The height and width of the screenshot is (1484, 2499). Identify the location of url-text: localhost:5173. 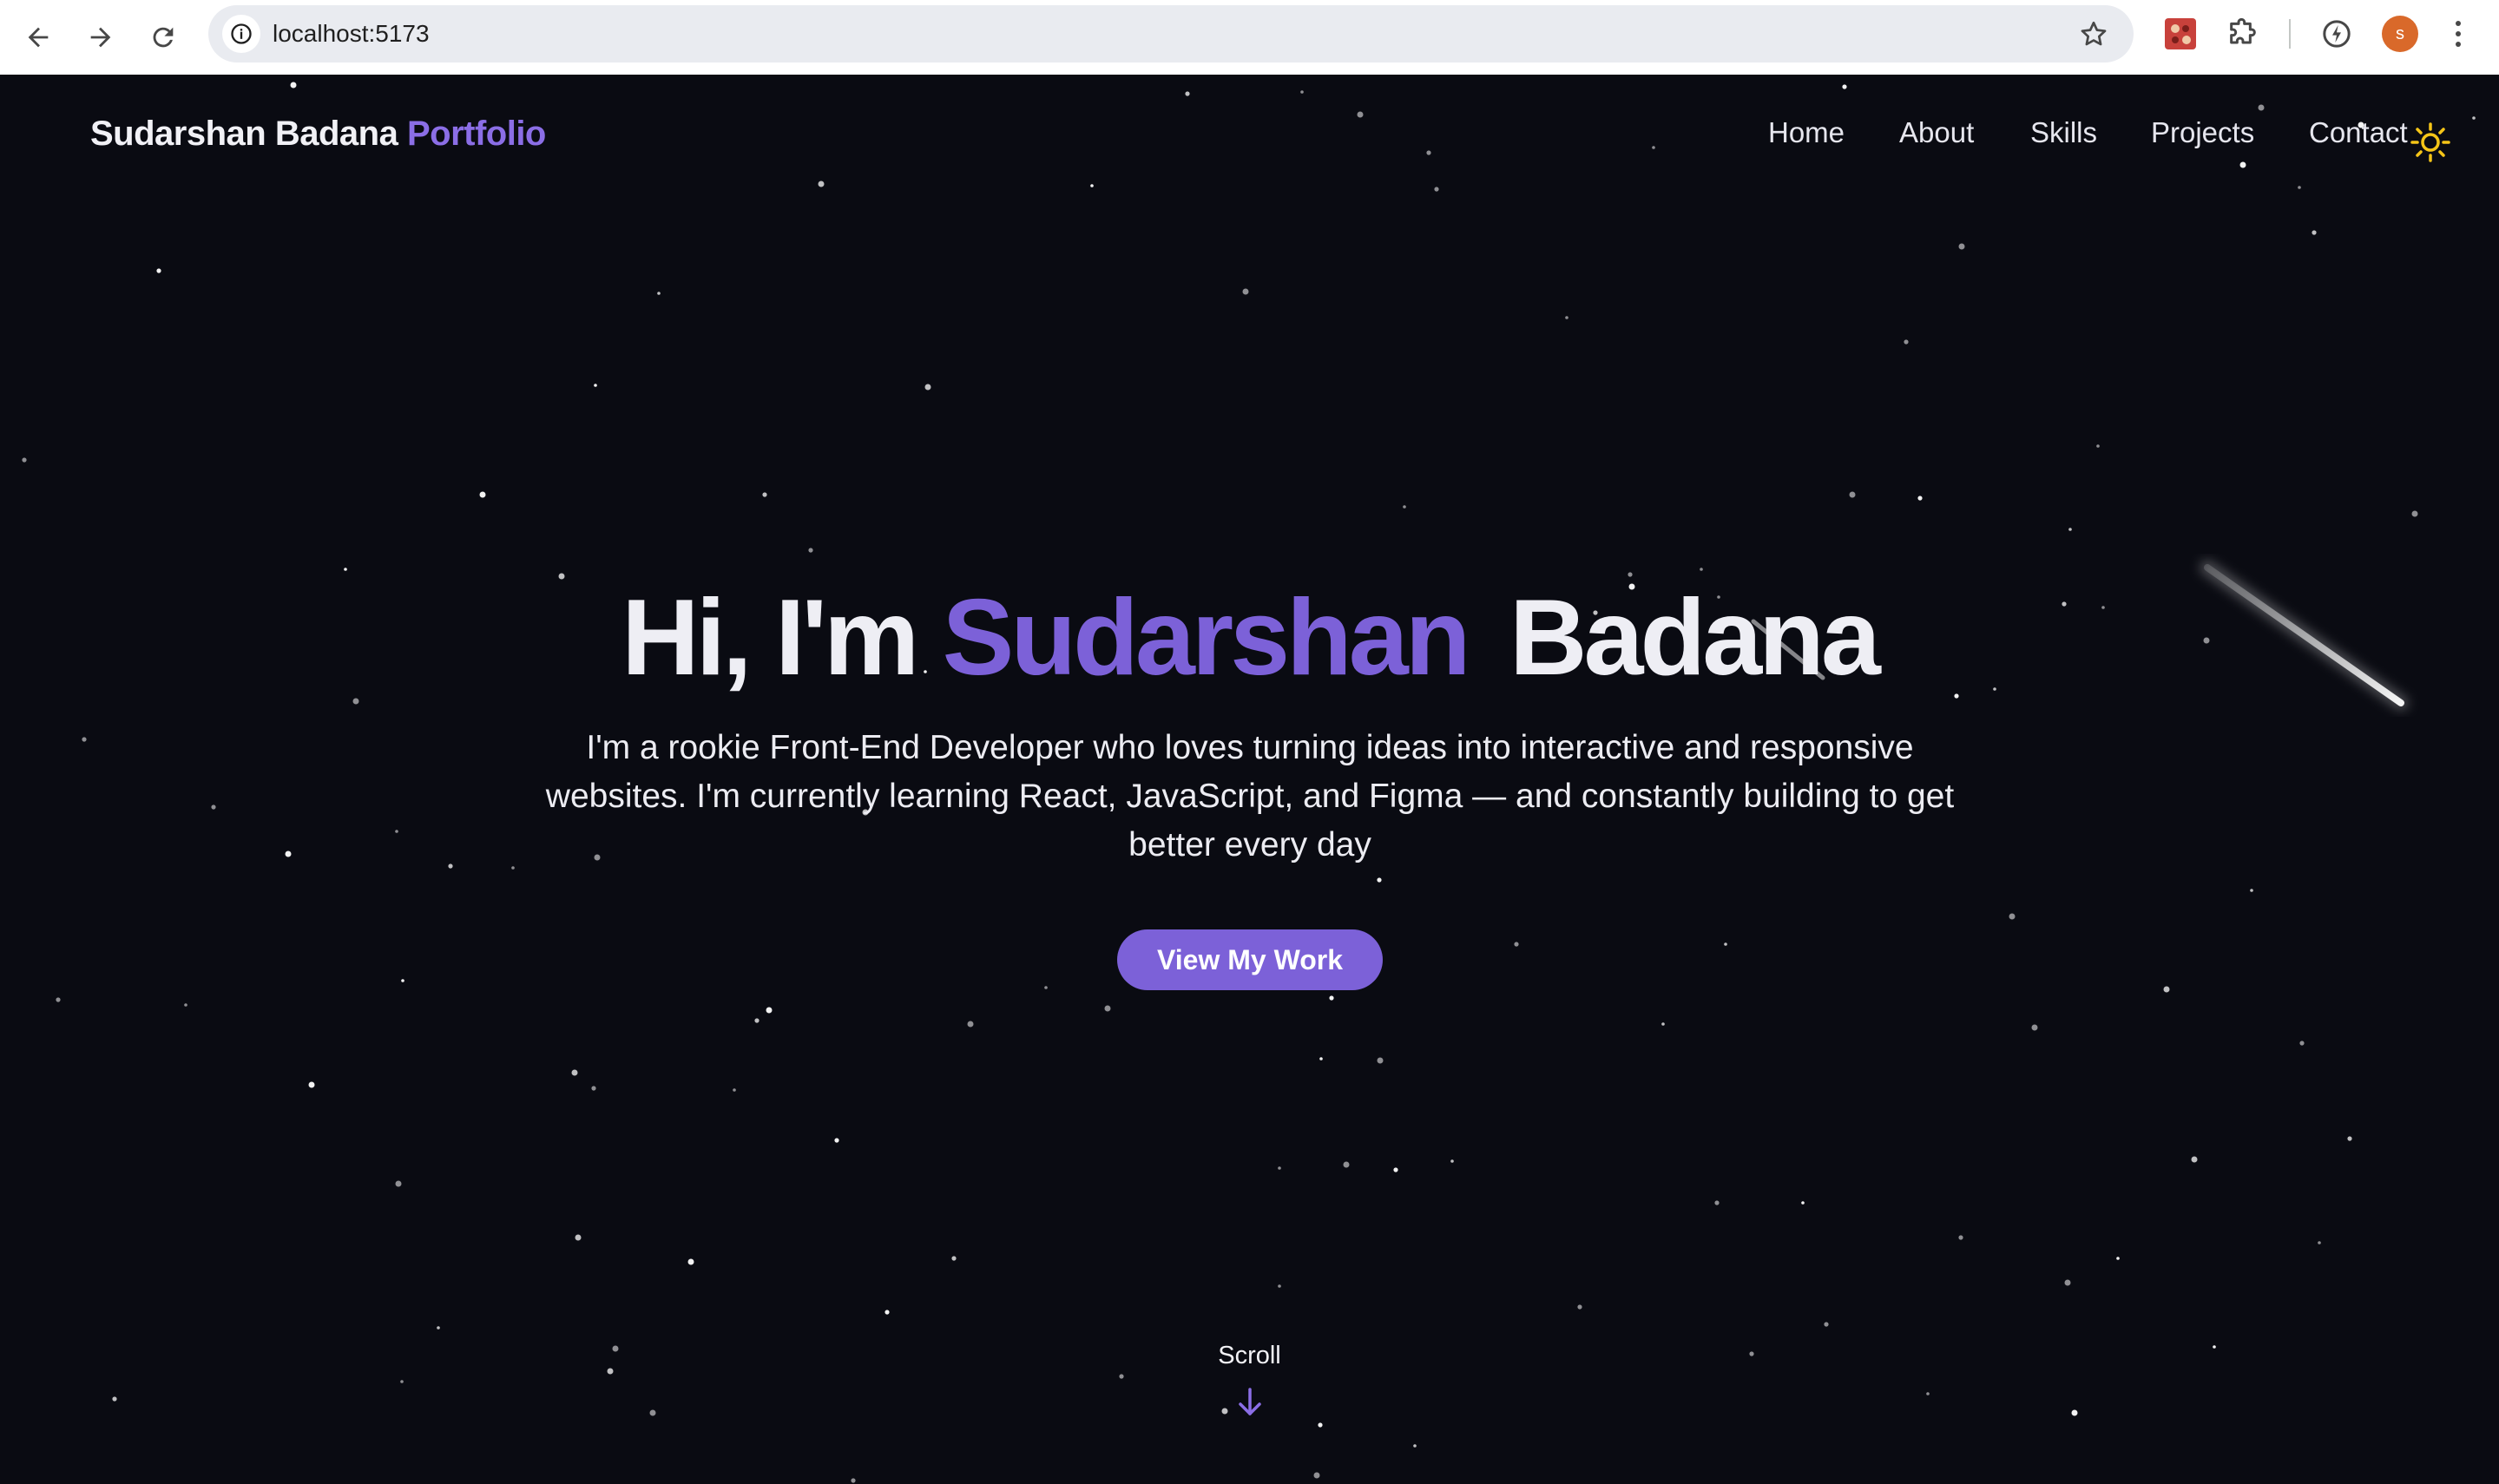
(351, 33).